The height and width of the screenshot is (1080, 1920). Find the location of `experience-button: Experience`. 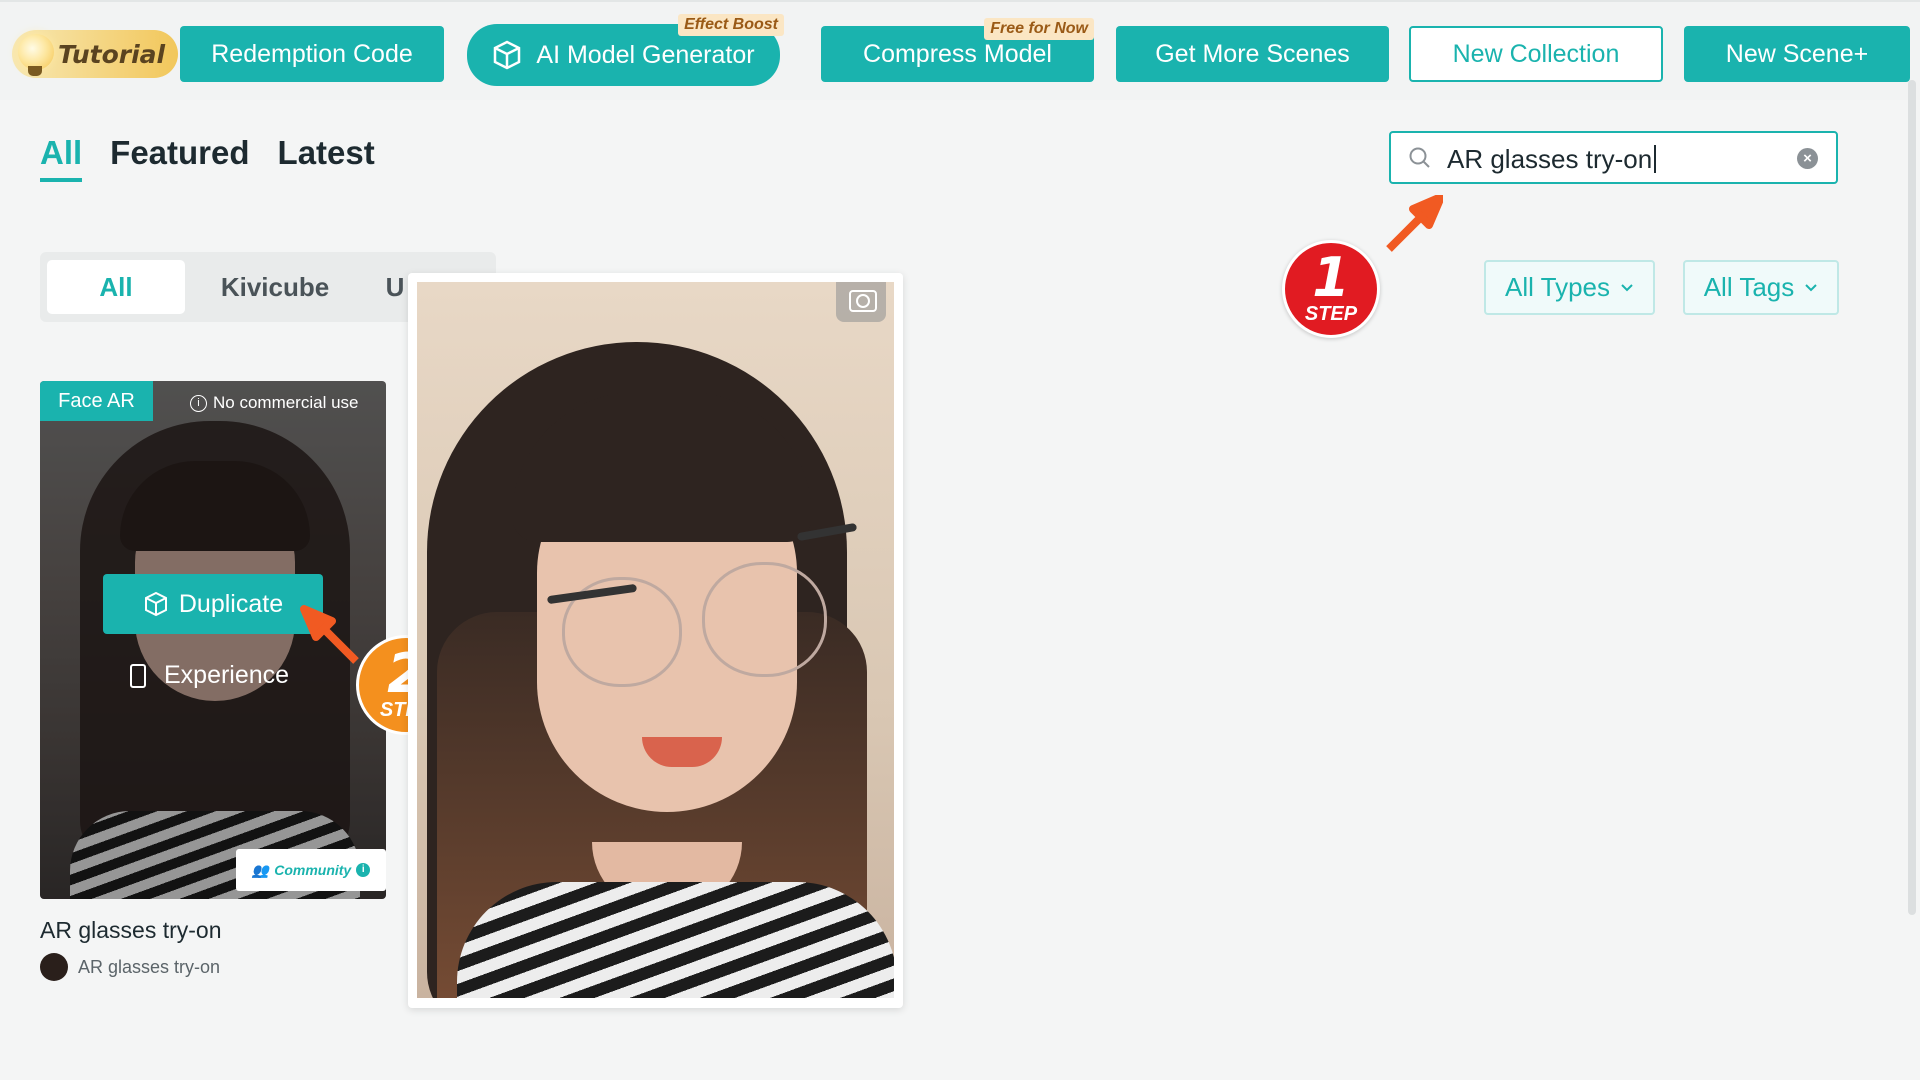

experience-button: Experience is located at coordinates (209, 675).